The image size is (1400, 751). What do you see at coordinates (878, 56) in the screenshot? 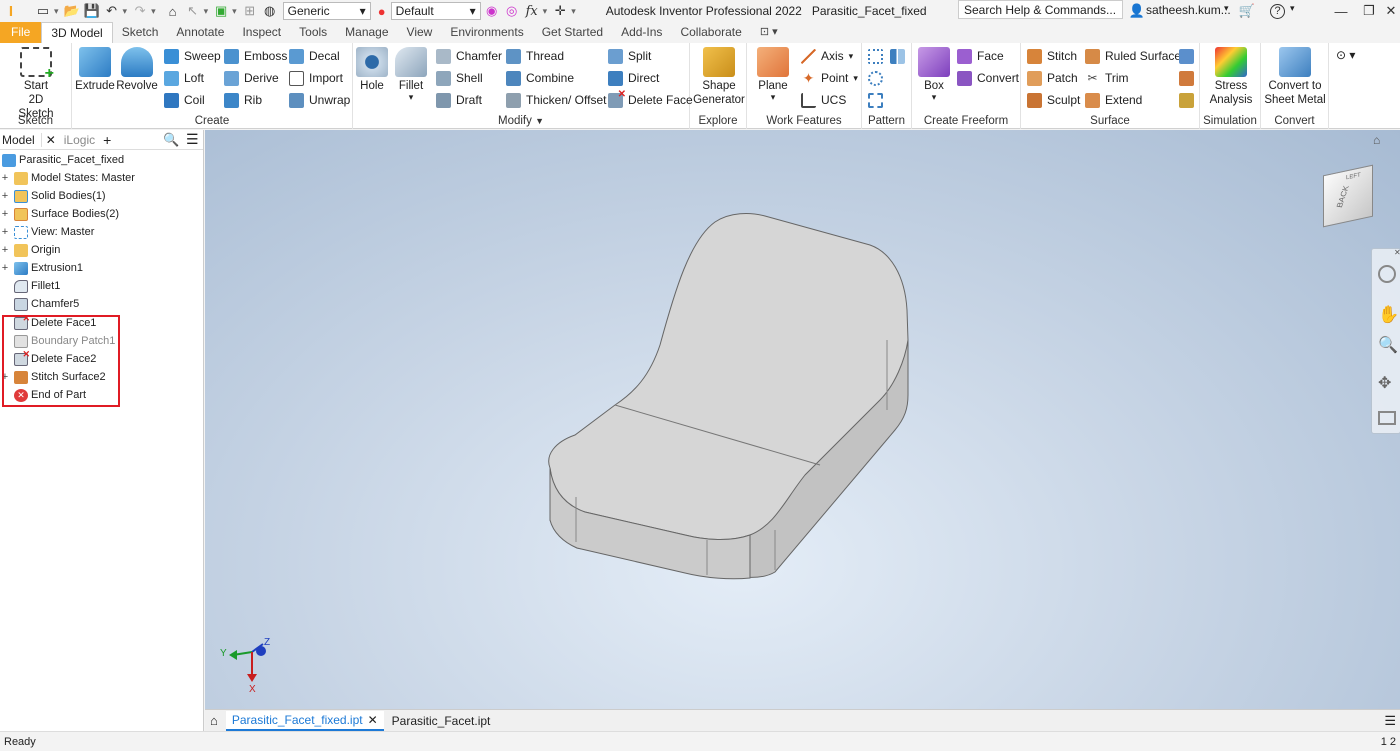
I see `rectangular-pattern-button` at bounding box center [878, 56].